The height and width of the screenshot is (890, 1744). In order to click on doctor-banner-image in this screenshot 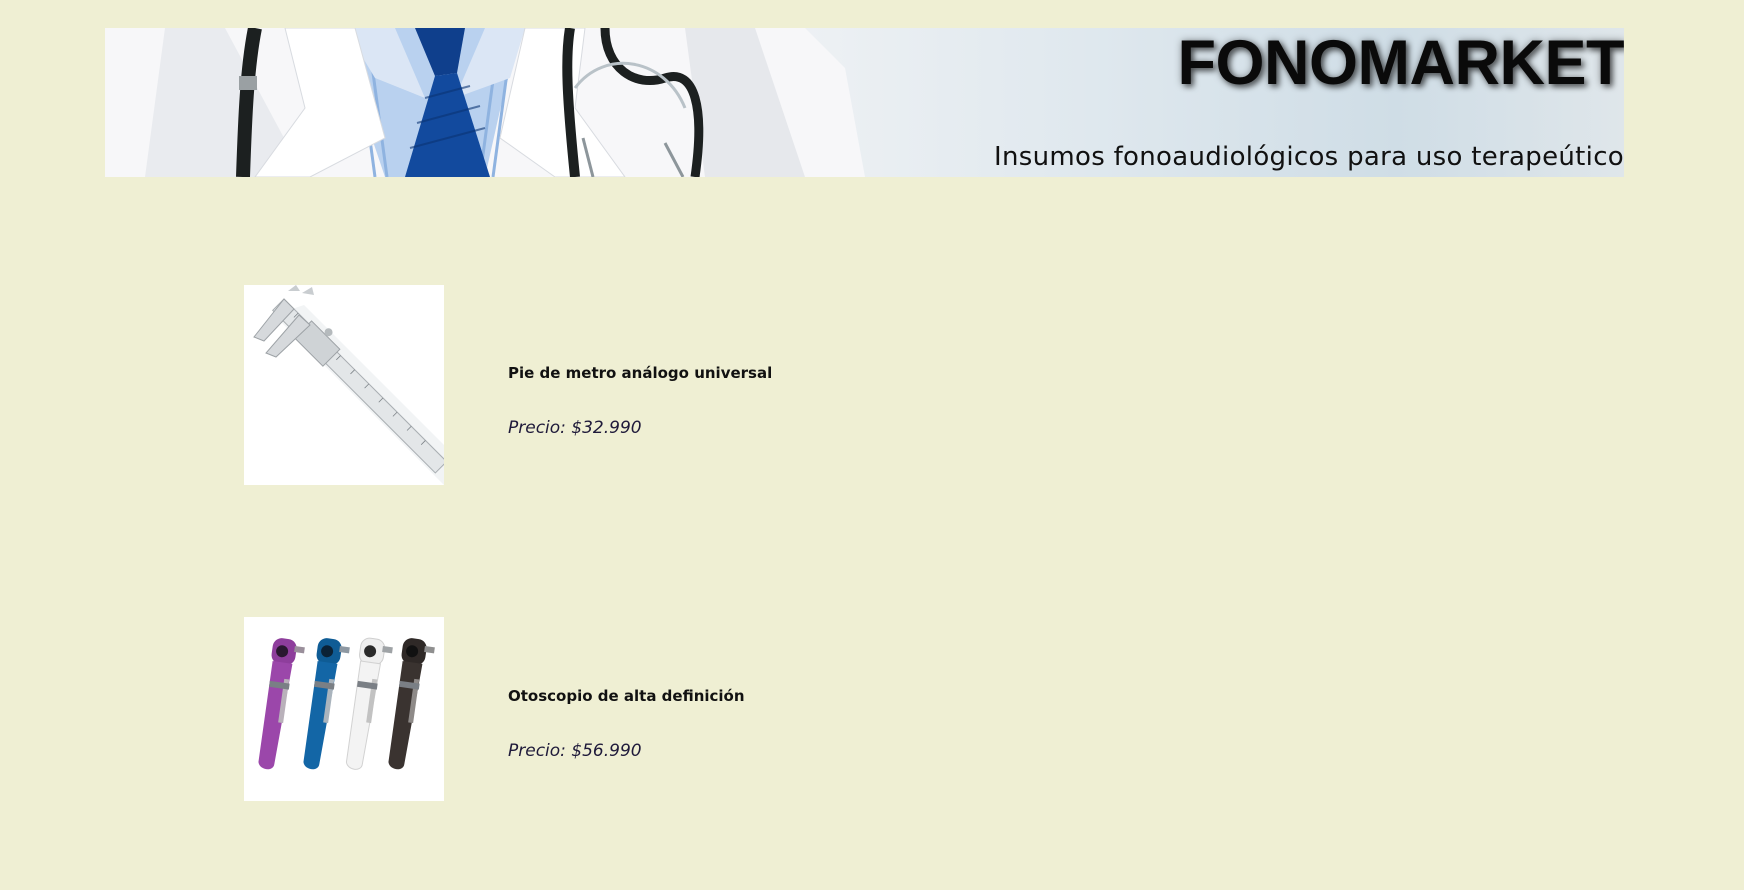, I will do `click(485, 102)`.